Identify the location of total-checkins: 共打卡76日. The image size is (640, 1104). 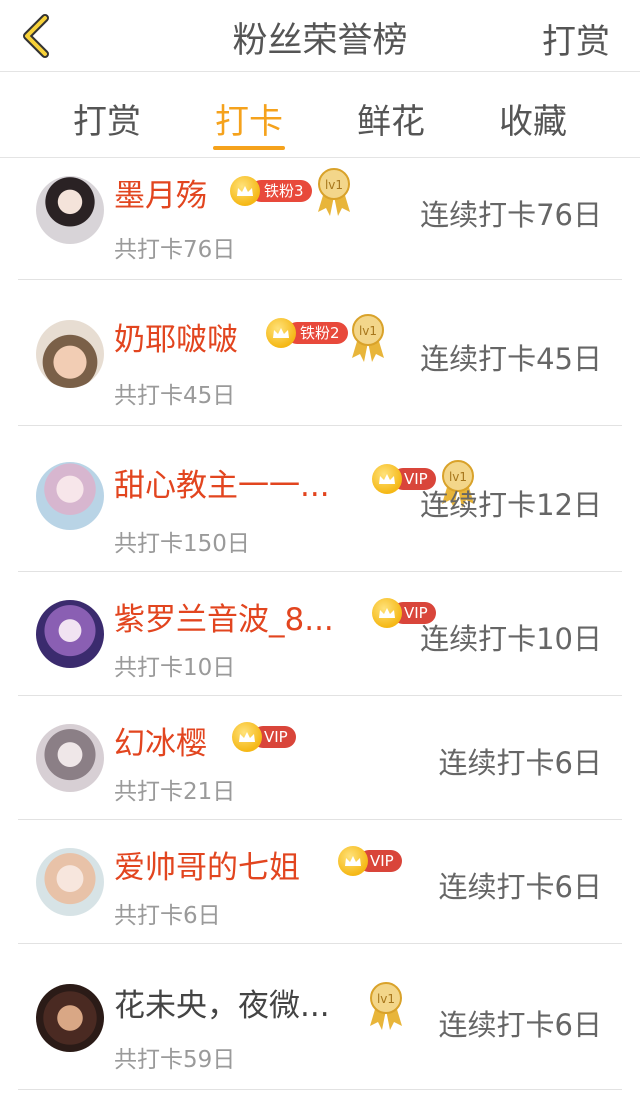
(175, 250).